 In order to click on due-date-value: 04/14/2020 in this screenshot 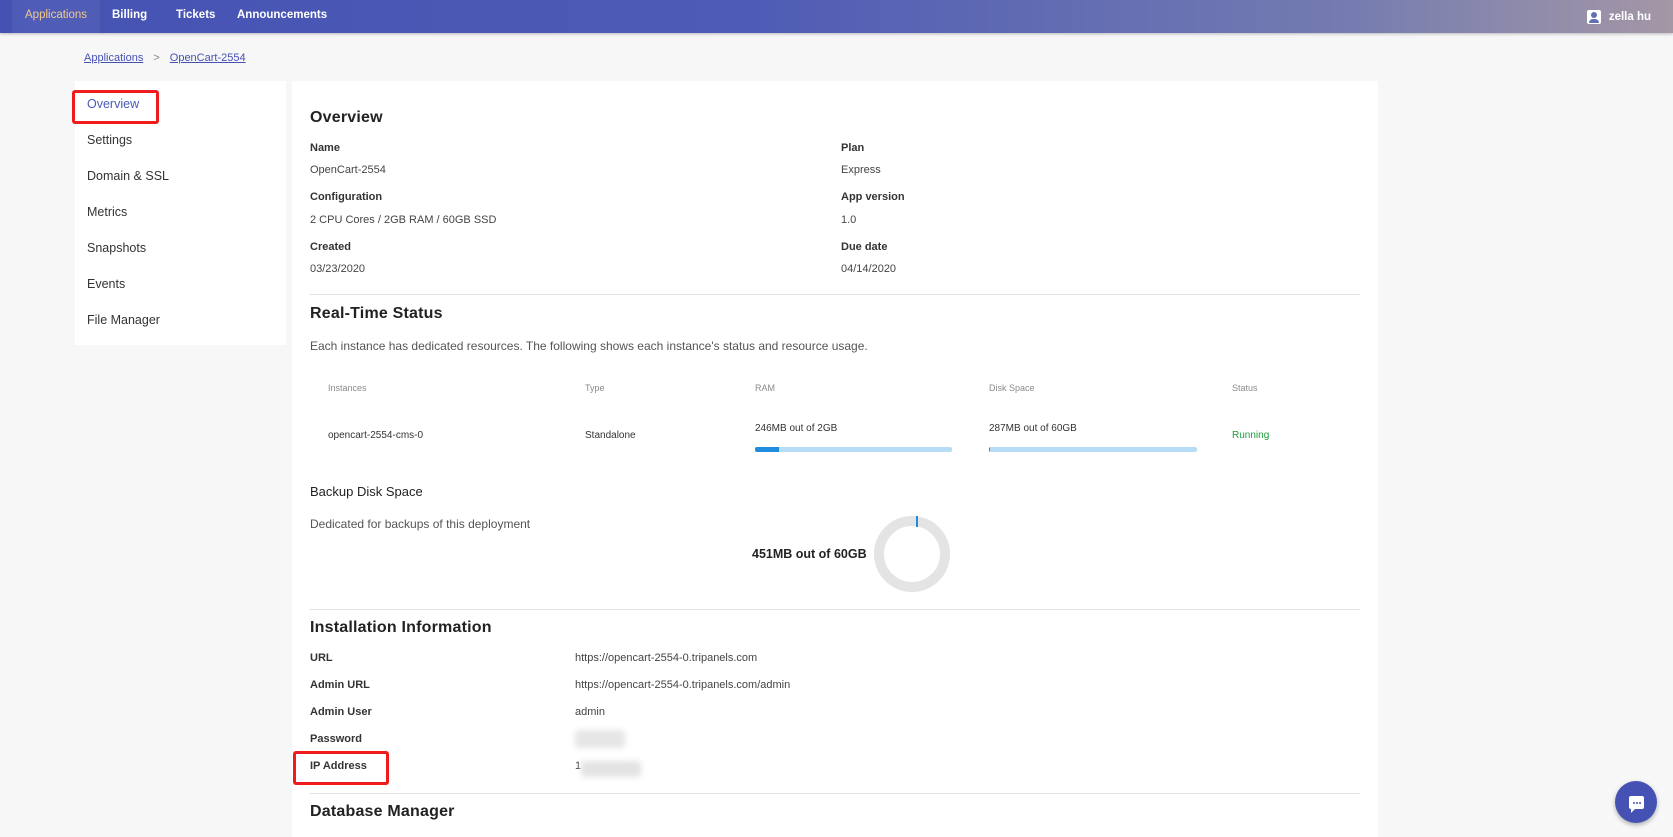, I will do `click(869, 269)`.